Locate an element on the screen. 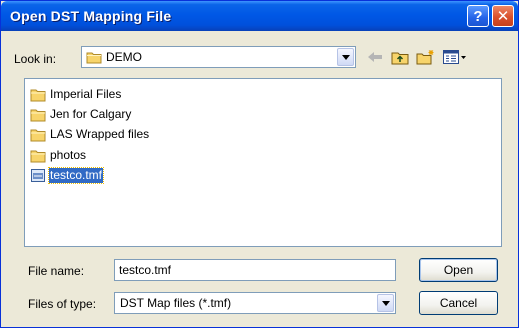  open-button-label: Open is located at coordinates (458, 270).